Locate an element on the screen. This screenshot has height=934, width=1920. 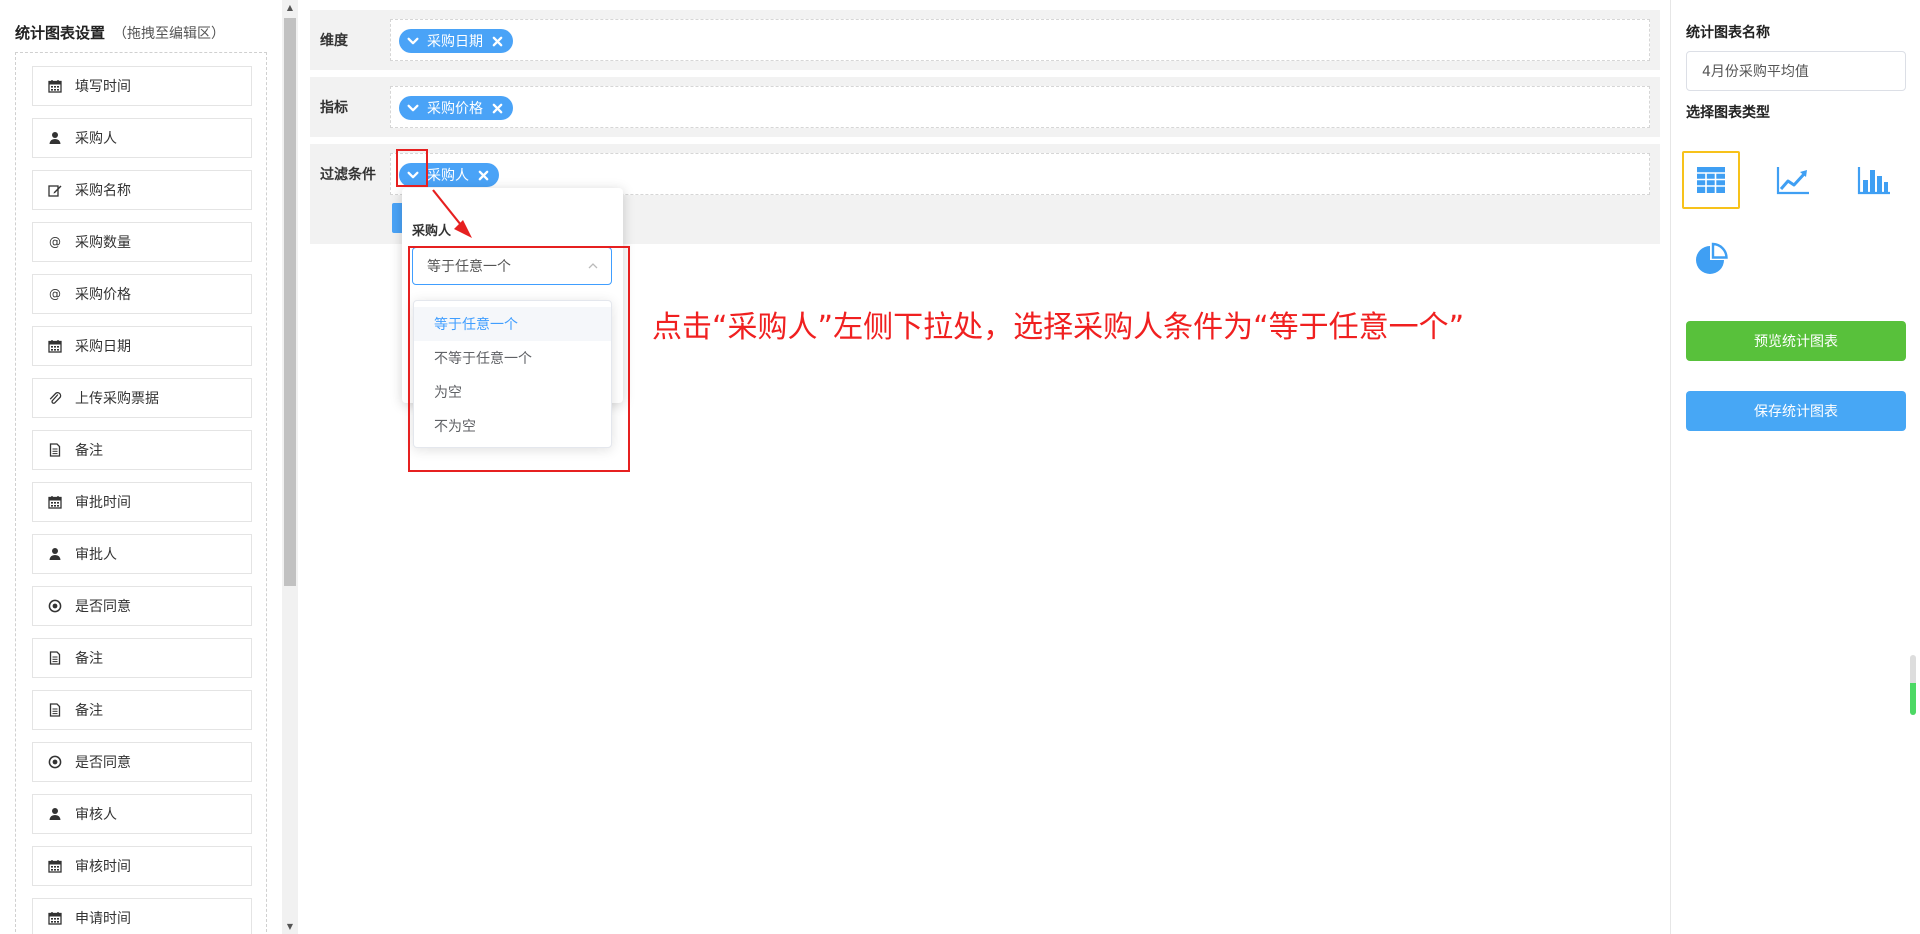
paperclip-icon is located at coordinates (55, 398).